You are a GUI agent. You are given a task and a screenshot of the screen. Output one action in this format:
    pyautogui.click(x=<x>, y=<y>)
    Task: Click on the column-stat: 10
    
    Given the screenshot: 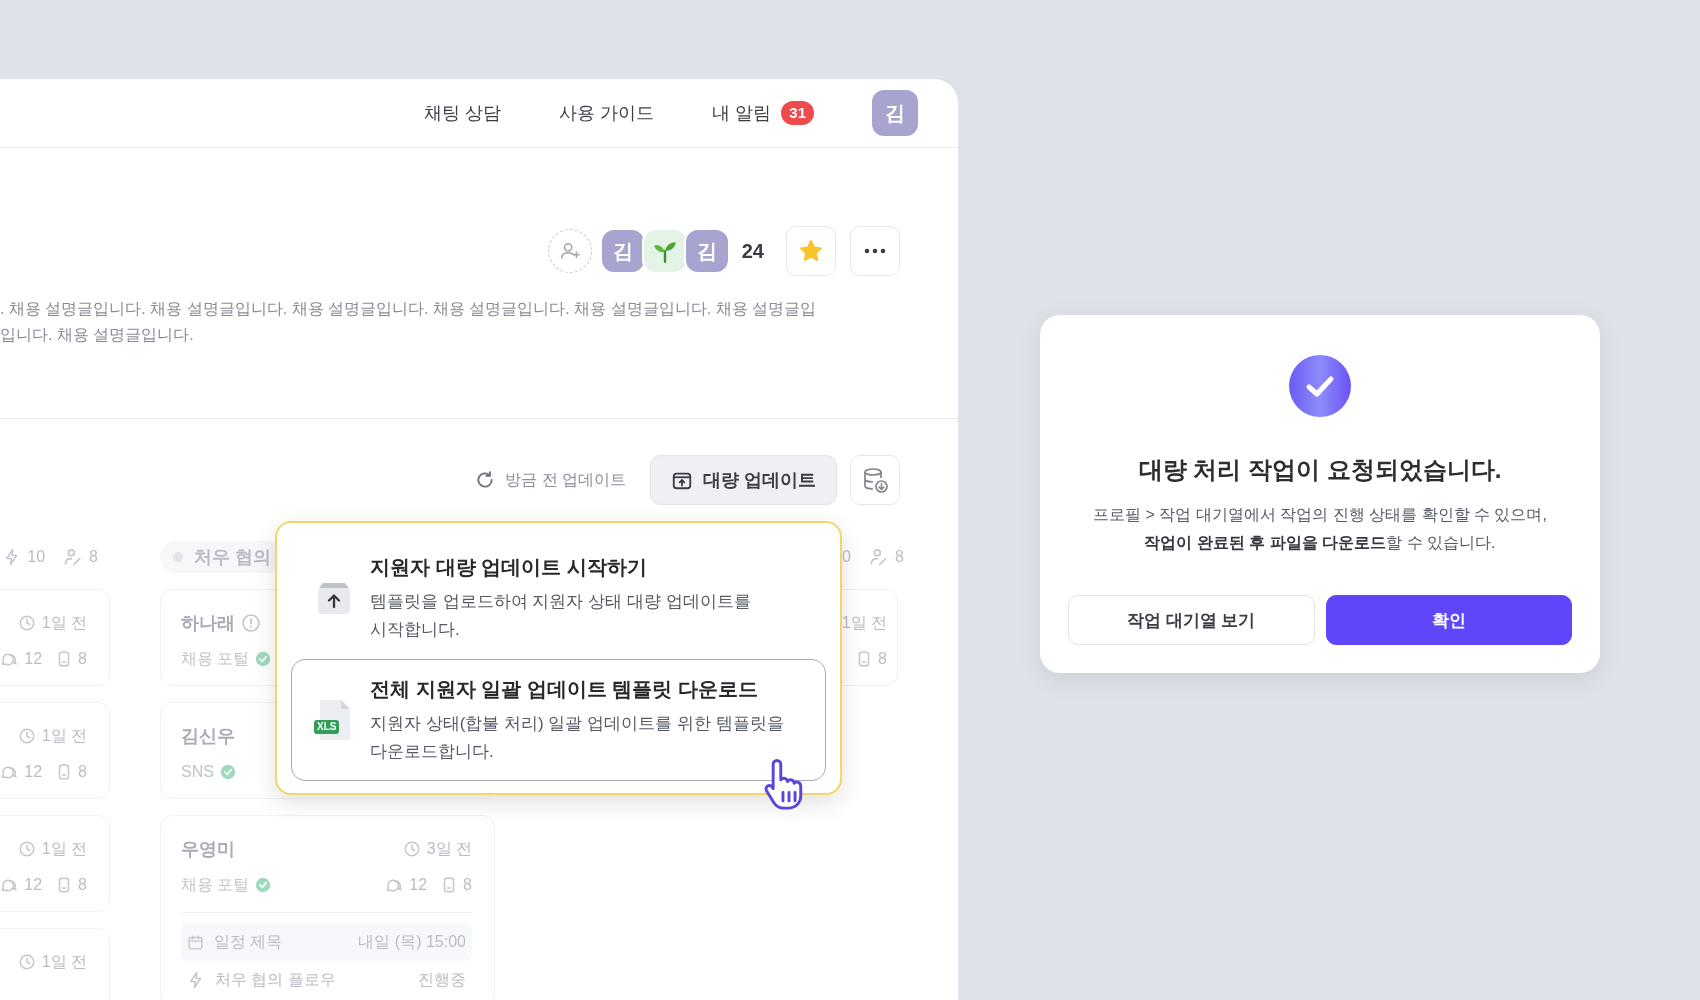 What is the action you would take?
    pyautogui.click(x=36, y=557)
    